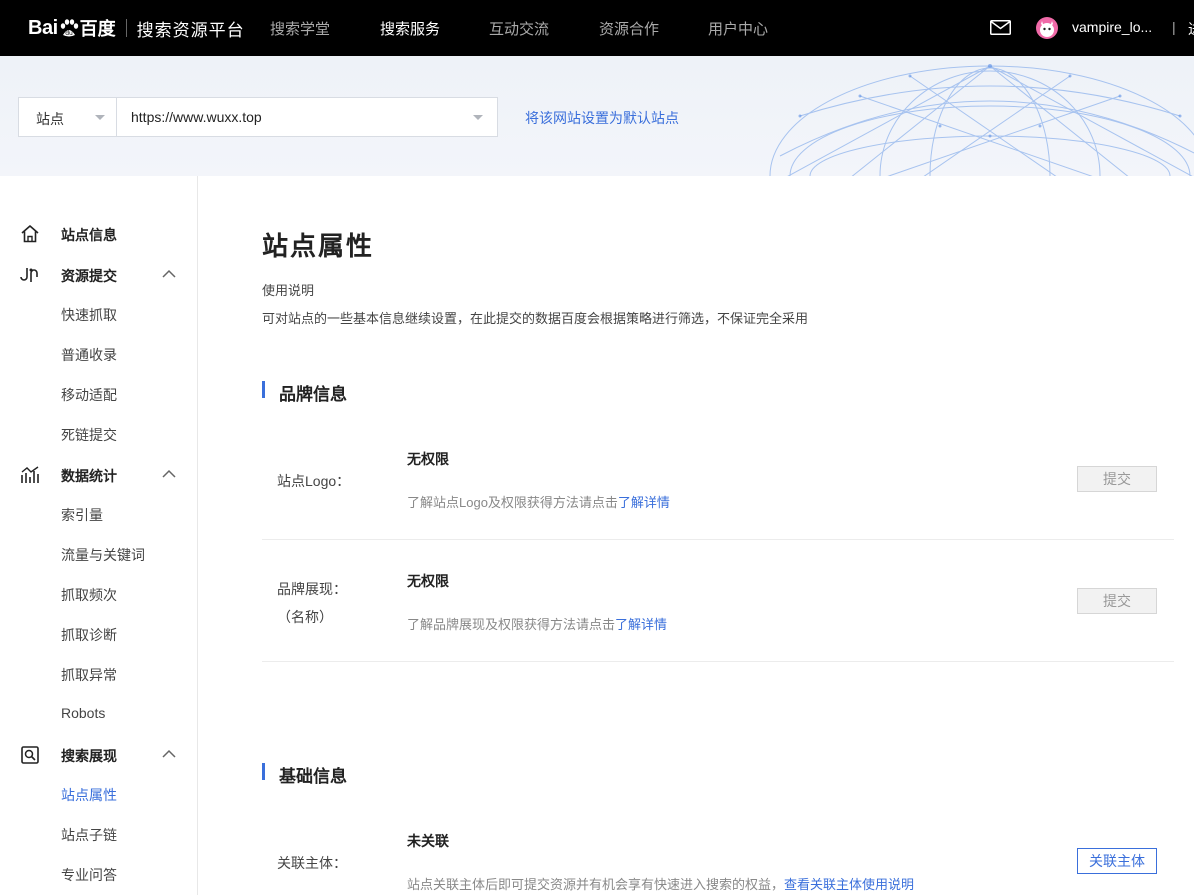 The width and height of the screenshot is (1194, 895). What do you see at coordinates (1117, 601) in the screenshot?
I see `submit-brand-button: 提交` at bounding box center [1117, 601].